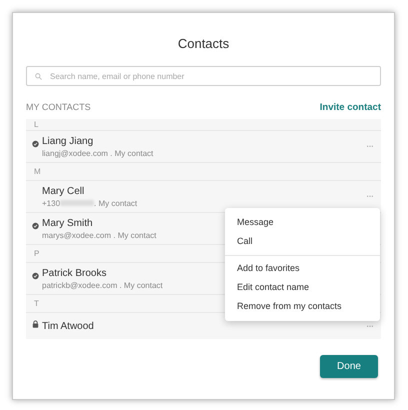 The image size is (408, 410). I want to click on search-field: Search name, email or phone number, so click(203, 76).